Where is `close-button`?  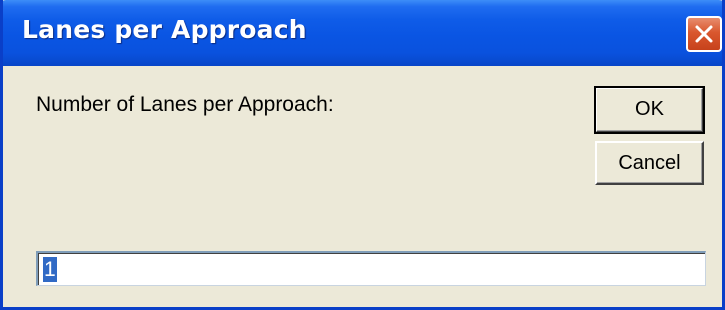
close-button is located at coordinates (704, 34).